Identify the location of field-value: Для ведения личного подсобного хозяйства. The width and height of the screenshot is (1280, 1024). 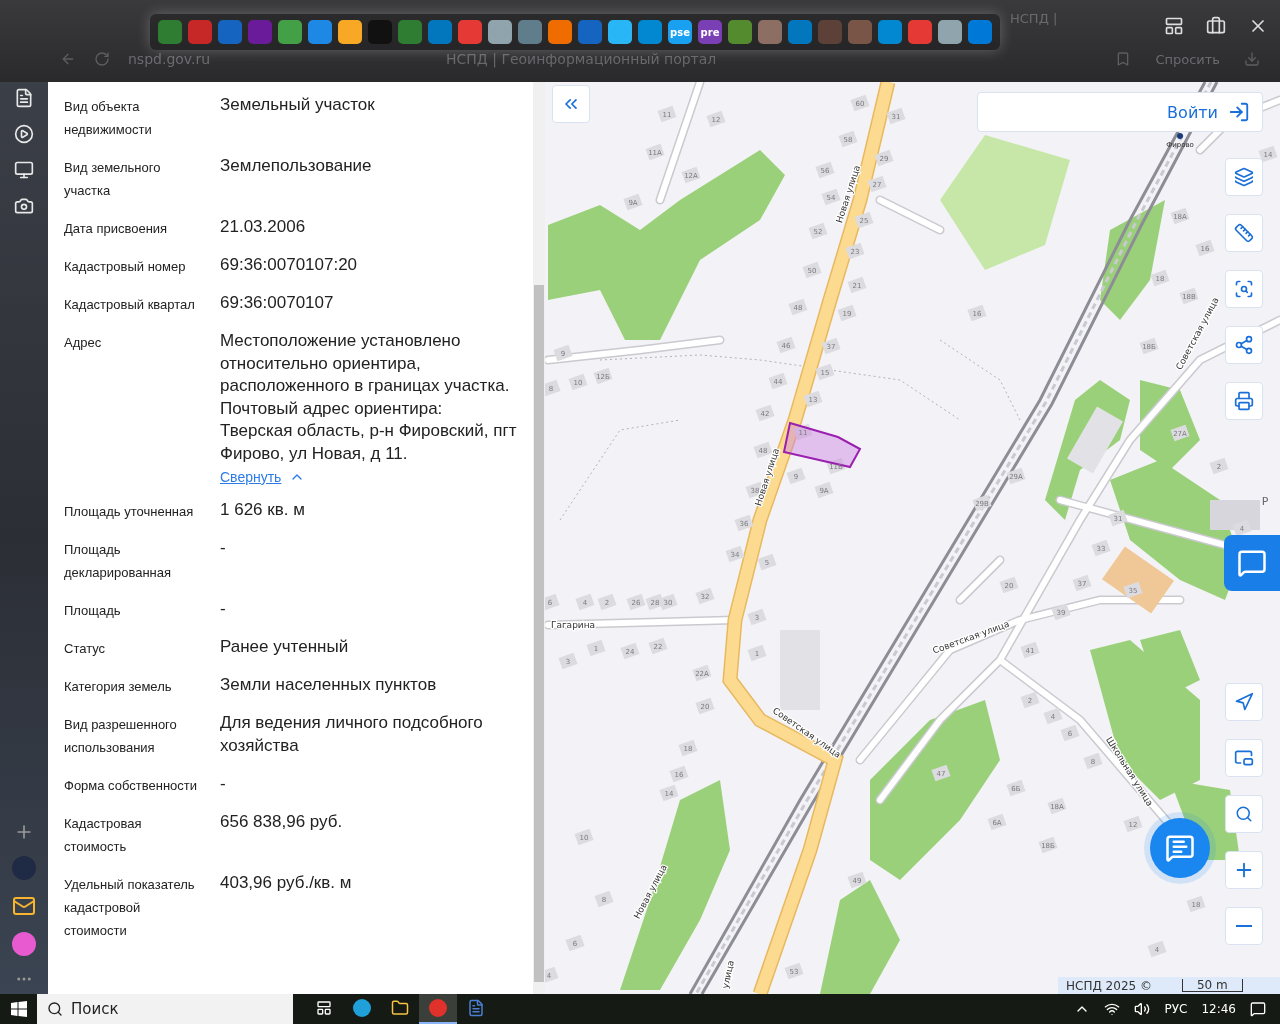
(352, 734).